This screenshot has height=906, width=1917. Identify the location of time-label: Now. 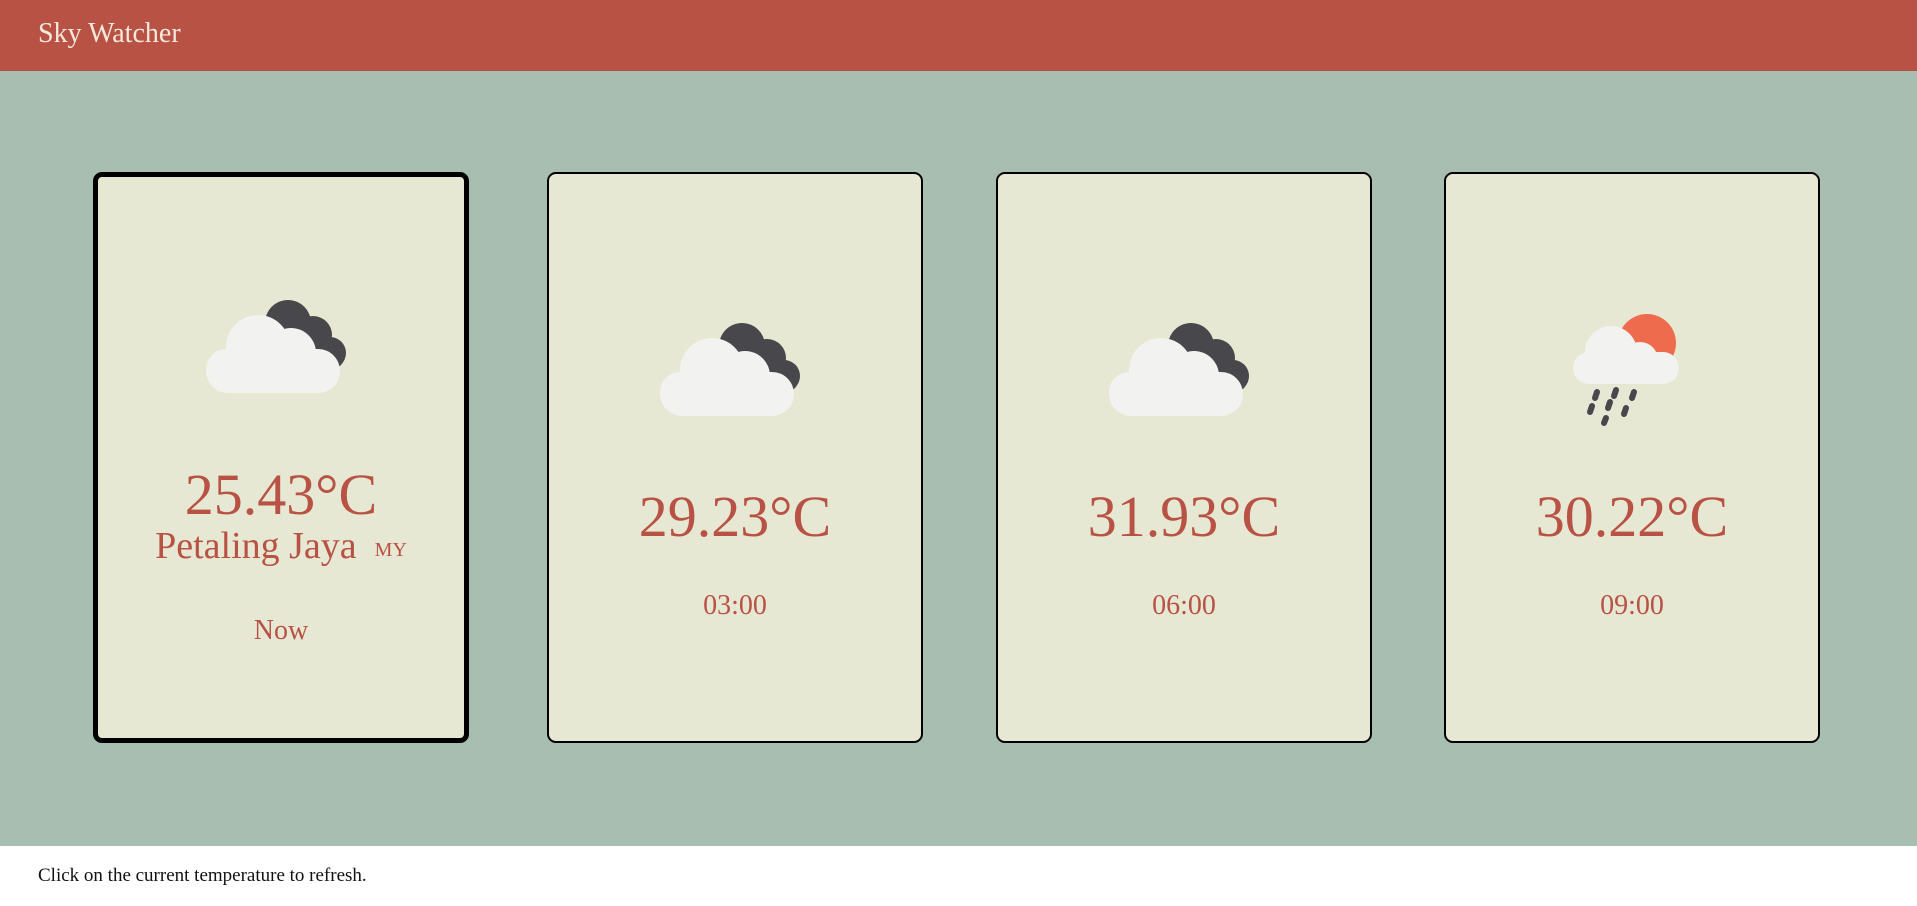
(281, 630).